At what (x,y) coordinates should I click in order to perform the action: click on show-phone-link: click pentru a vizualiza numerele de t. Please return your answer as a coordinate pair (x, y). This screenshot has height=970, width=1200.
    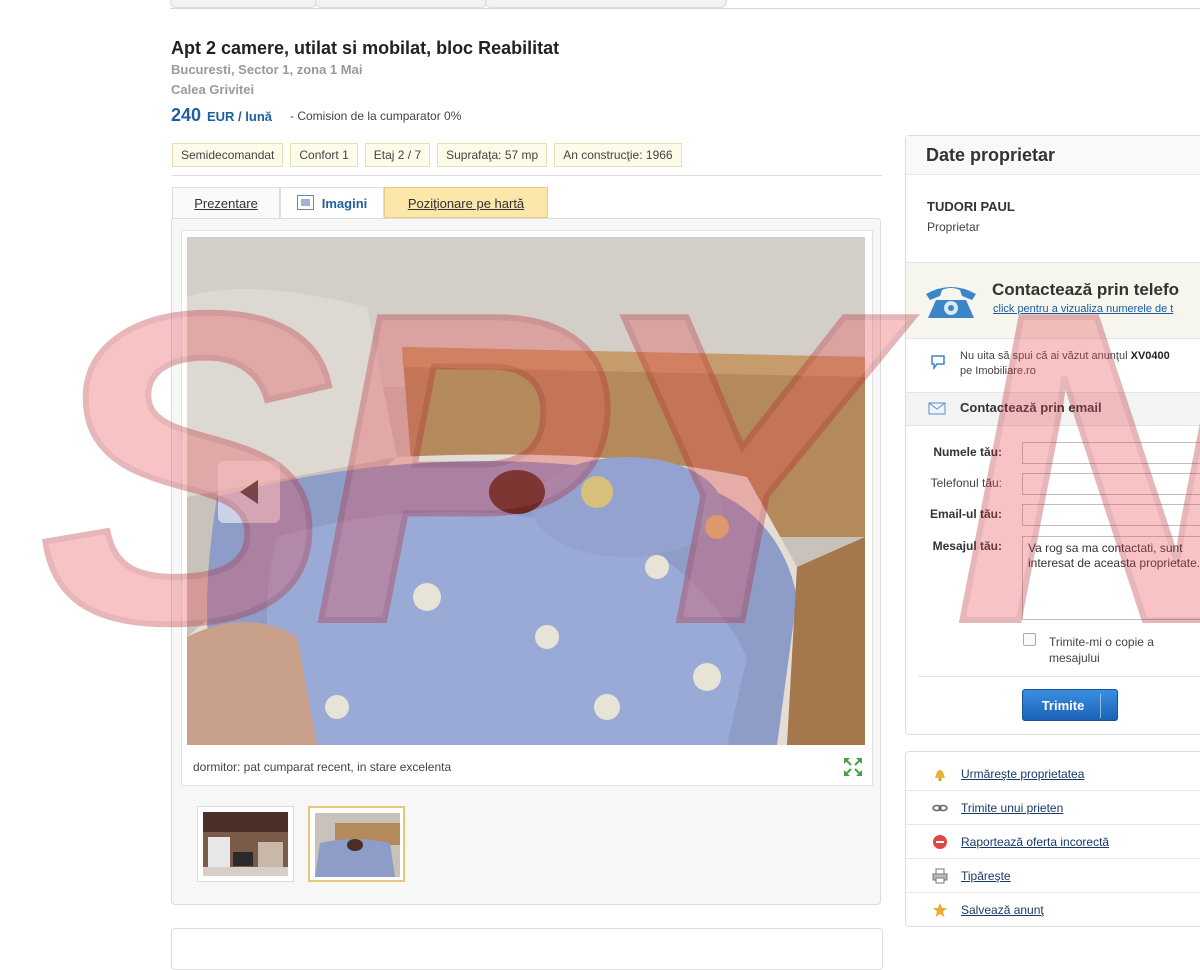
    Looking at the image, I should click on (1083, 309).